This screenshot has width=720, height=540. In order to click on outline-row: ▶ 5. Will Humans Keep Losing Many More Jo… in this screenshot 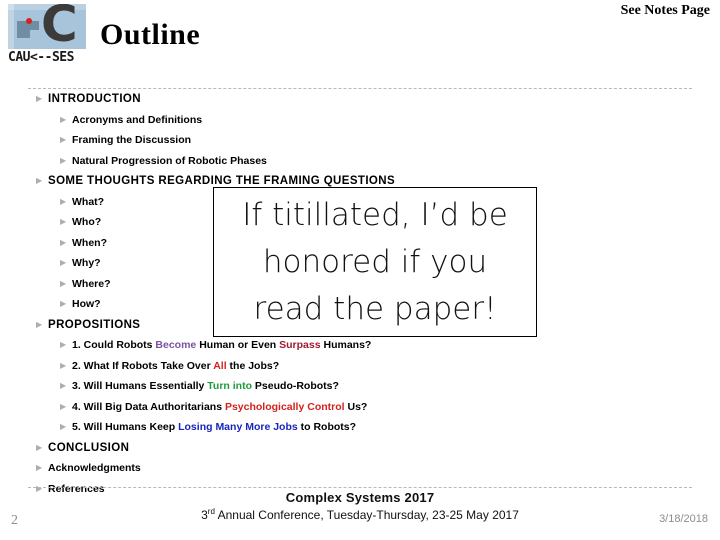, I will do `click(360, 427)`.